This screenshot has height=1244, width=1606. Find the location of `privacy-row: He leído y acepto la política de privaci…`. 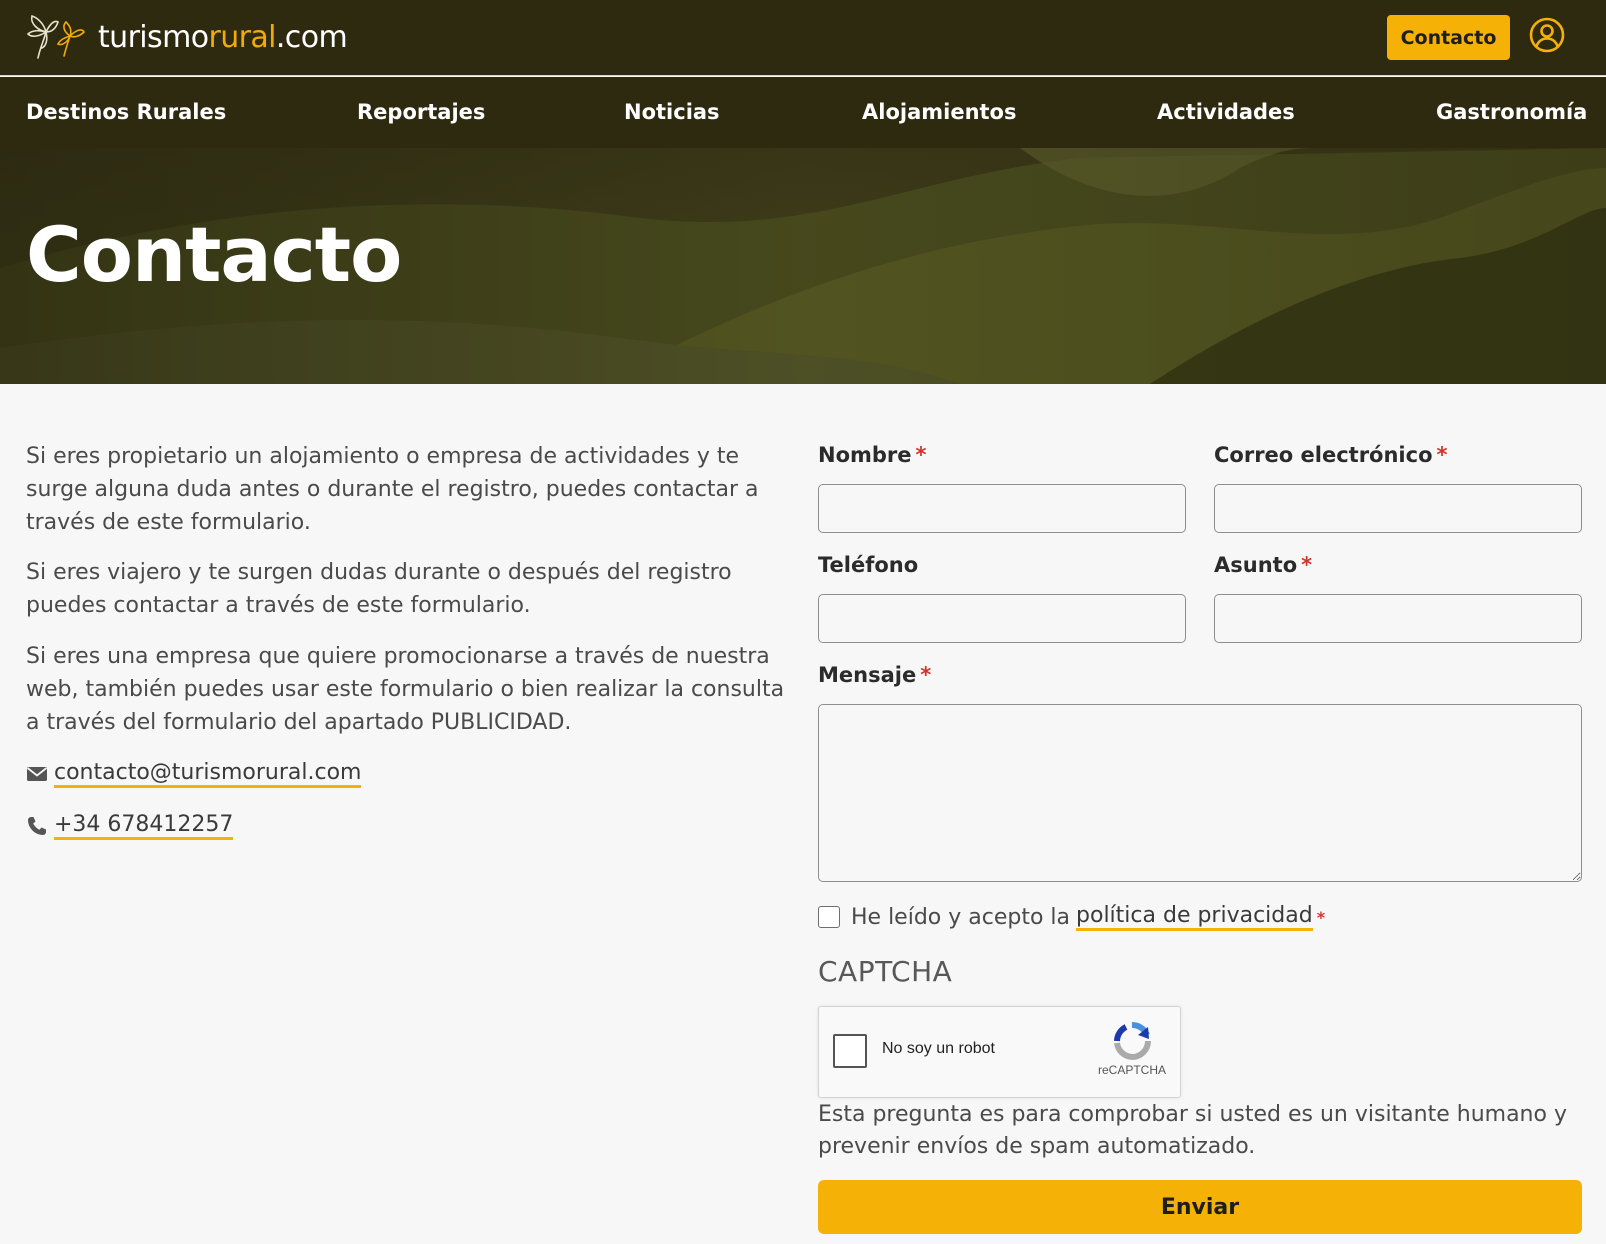

privacy-row: He leído y acepto la política de privaci… is located at coordinates (1071, 917).